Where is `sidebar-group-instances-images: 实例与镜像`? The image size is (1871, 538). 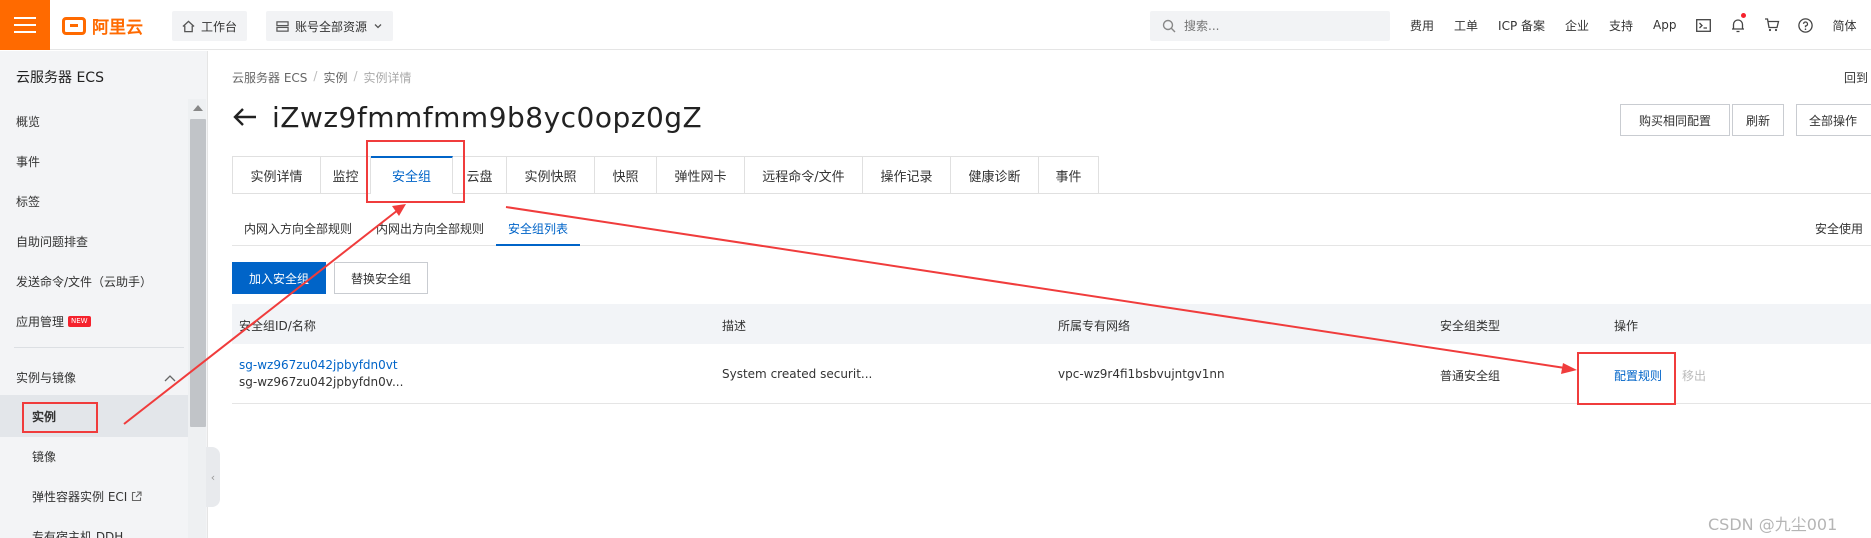
sidebar-group-instances-images: 实例与镜像 is located at coordinates (96, 377).